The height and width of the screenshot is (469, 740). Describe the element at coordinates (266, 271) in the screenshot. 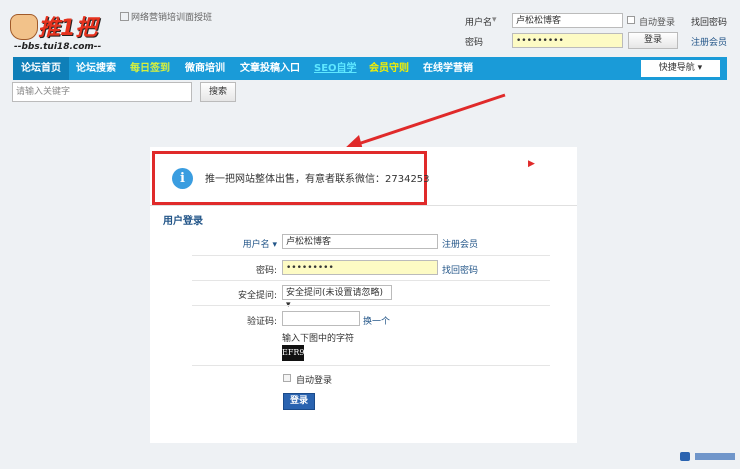

I see `password-label: 密码:` at that location.